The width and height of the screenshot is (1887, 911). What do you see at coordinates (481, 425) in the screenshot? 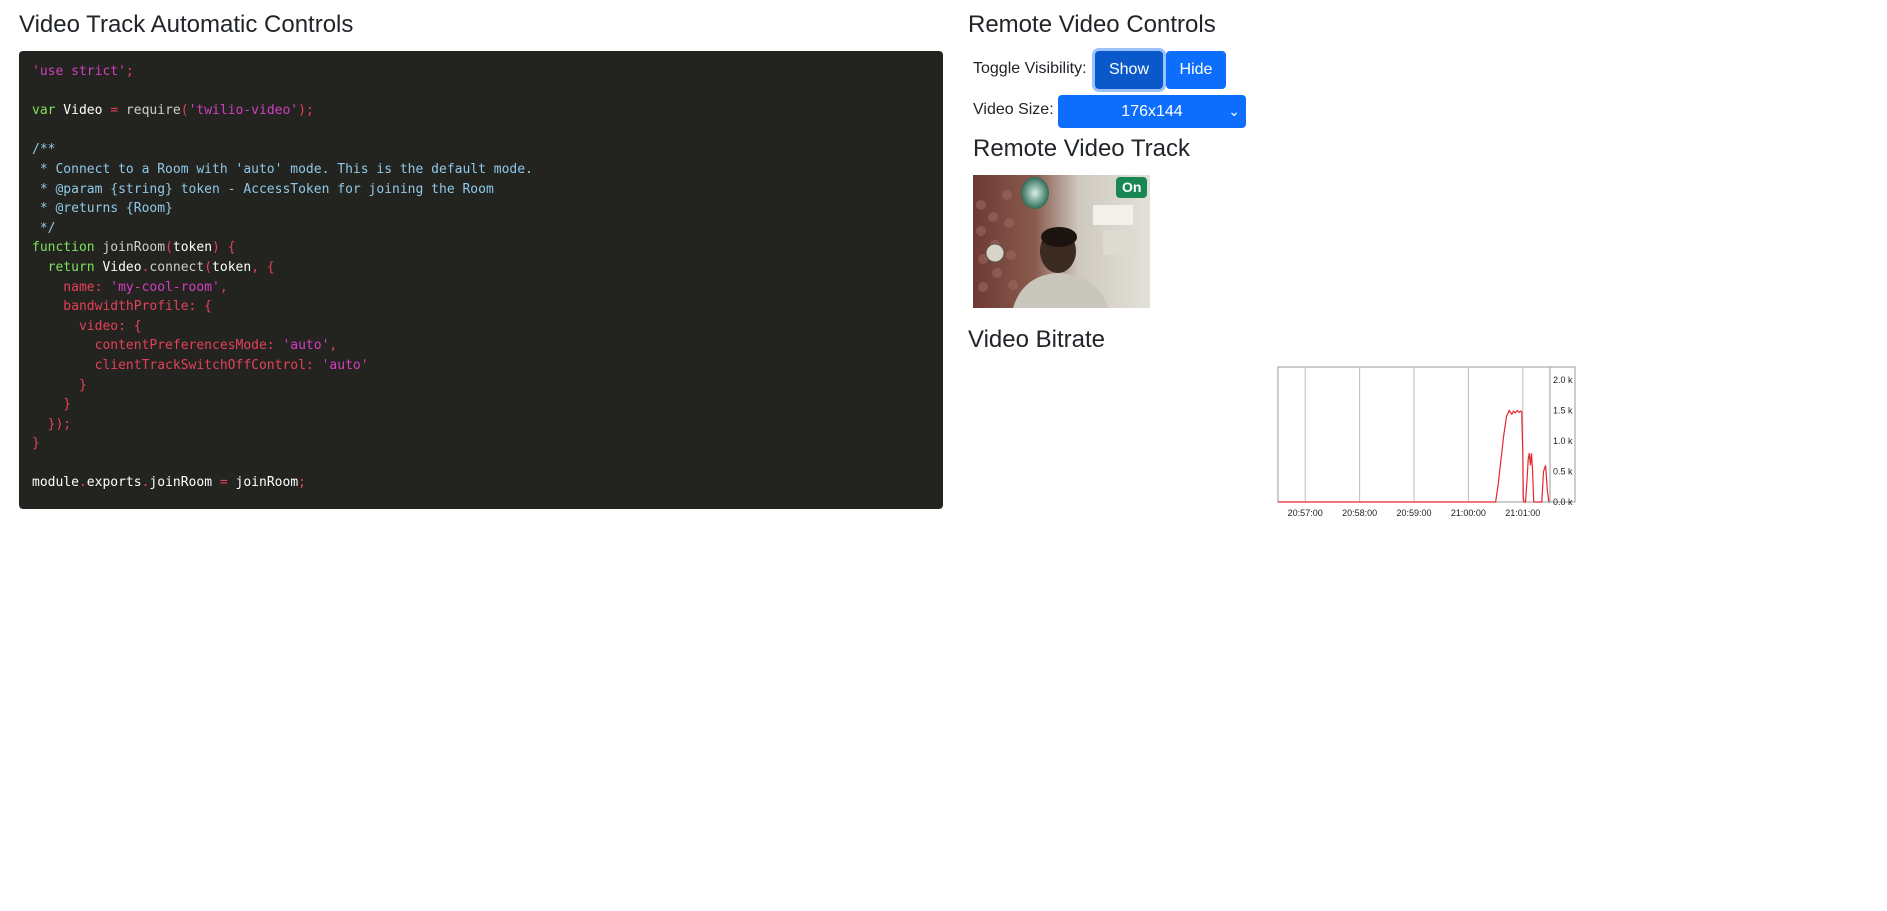
I see `code-line: });` at bounding box center [481, 425].